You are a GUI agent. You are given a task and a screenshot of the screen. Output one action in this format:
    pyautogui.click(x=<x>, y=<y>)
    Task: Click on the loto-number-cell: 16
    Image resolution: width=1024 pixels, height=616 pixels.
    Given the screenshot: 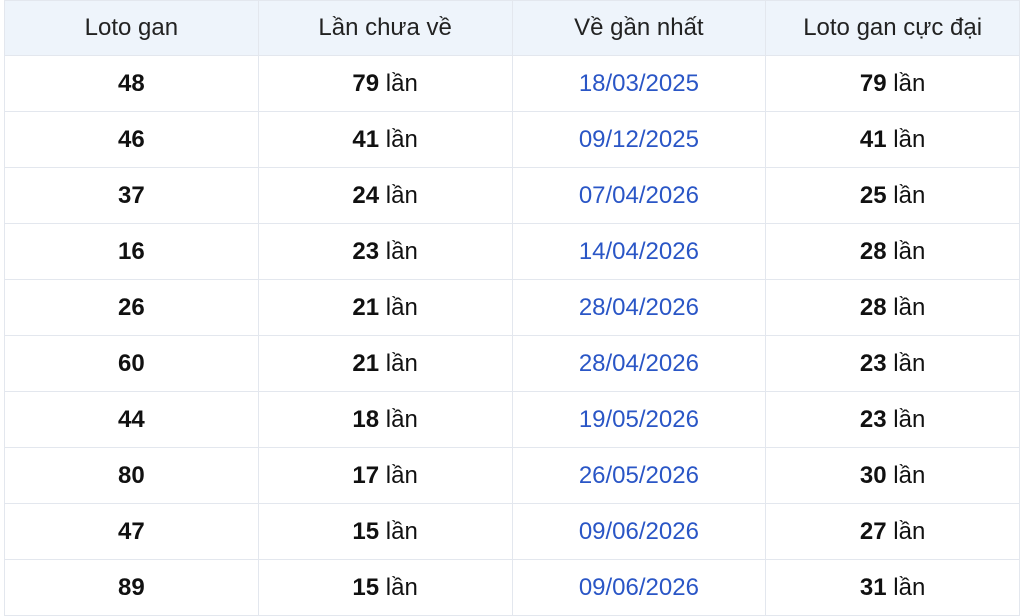 What is the action you would take?
    pyautogui.click(x=131, y=251)
    